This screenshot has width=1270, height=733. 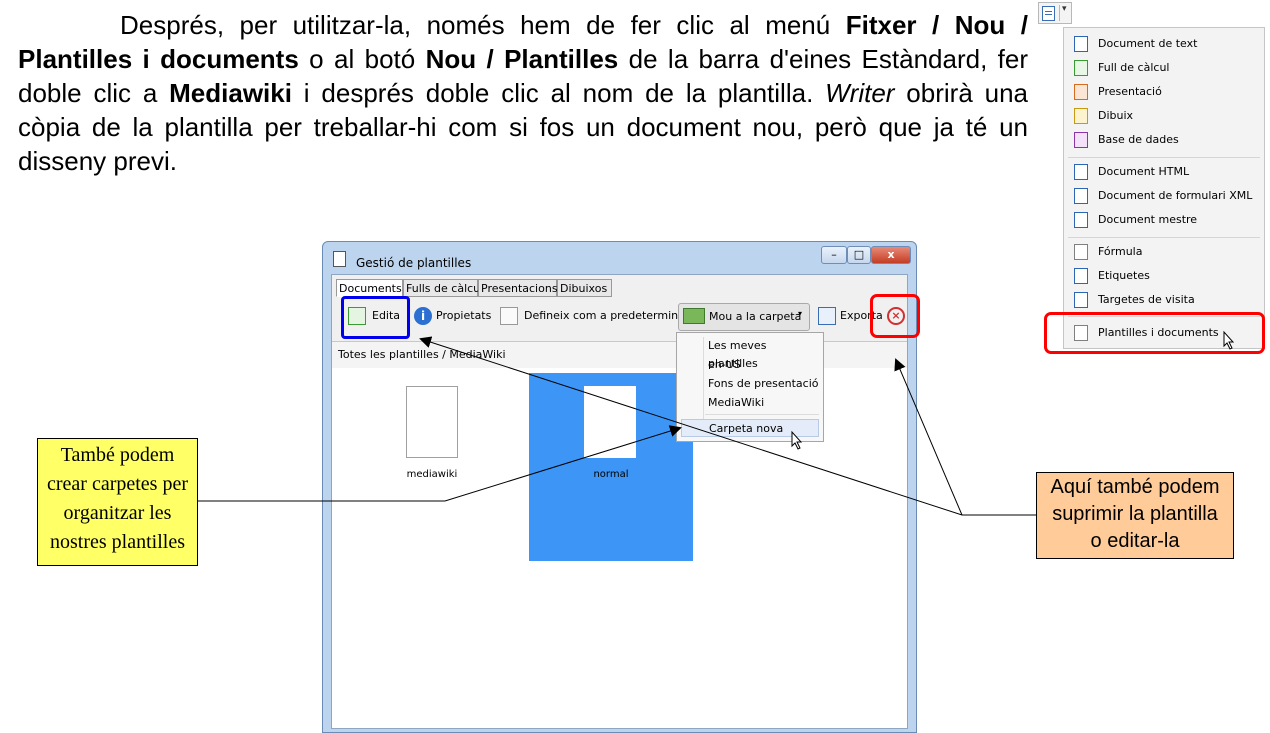 I want to click on arrow-to-edit, so click(x=727, y=426).